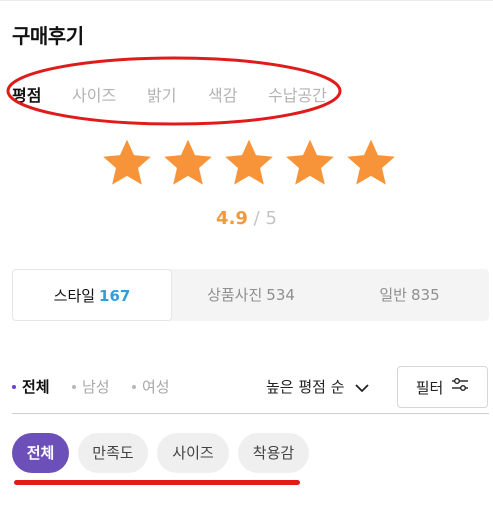 This screenshot has width=493, height=514. What do you see at coordinates (280, 295) in the screenshot?
I see `segment-count: 534` at bounding box center [280, 295].